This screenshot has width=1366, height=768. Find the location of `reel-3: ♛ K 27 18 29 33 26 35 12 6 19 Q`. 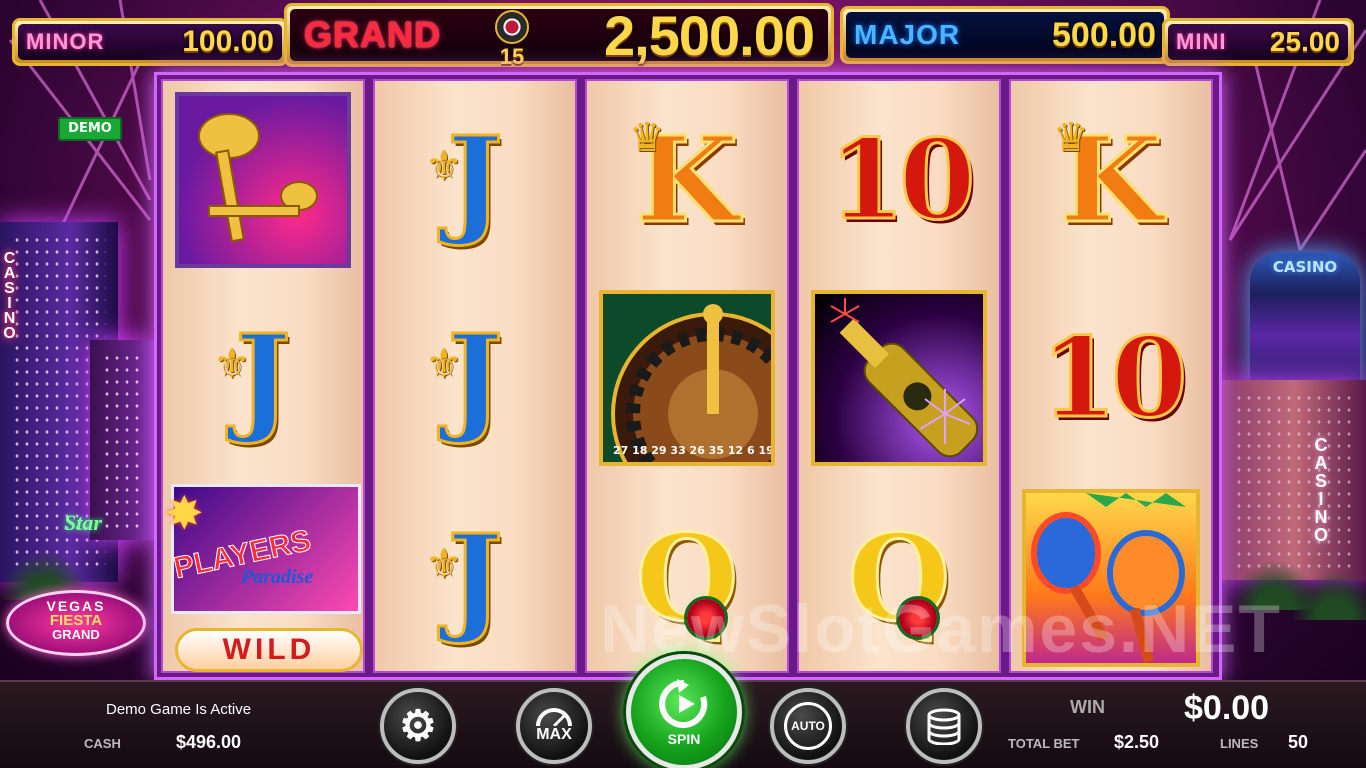

reel-3: ♛ K 27 18 29 33 26 35 12 6 19 Q is located at coordinates (687, 376).